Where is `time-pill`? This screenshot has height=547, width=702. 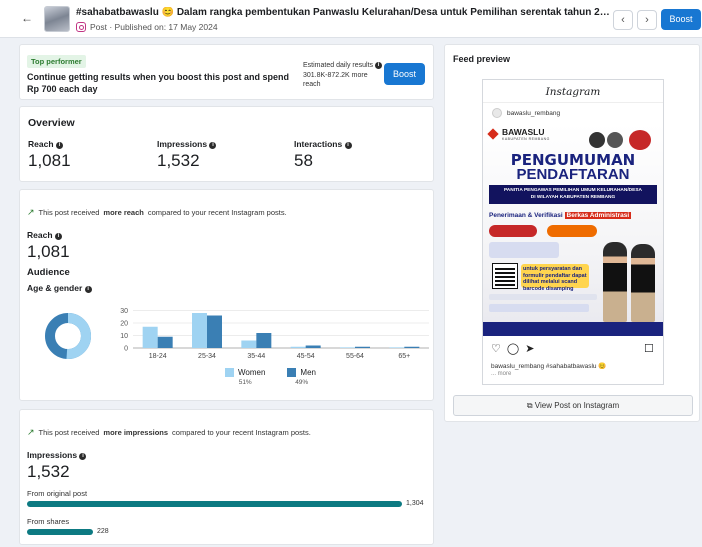 time-pill is located at coordinates (572, 231).